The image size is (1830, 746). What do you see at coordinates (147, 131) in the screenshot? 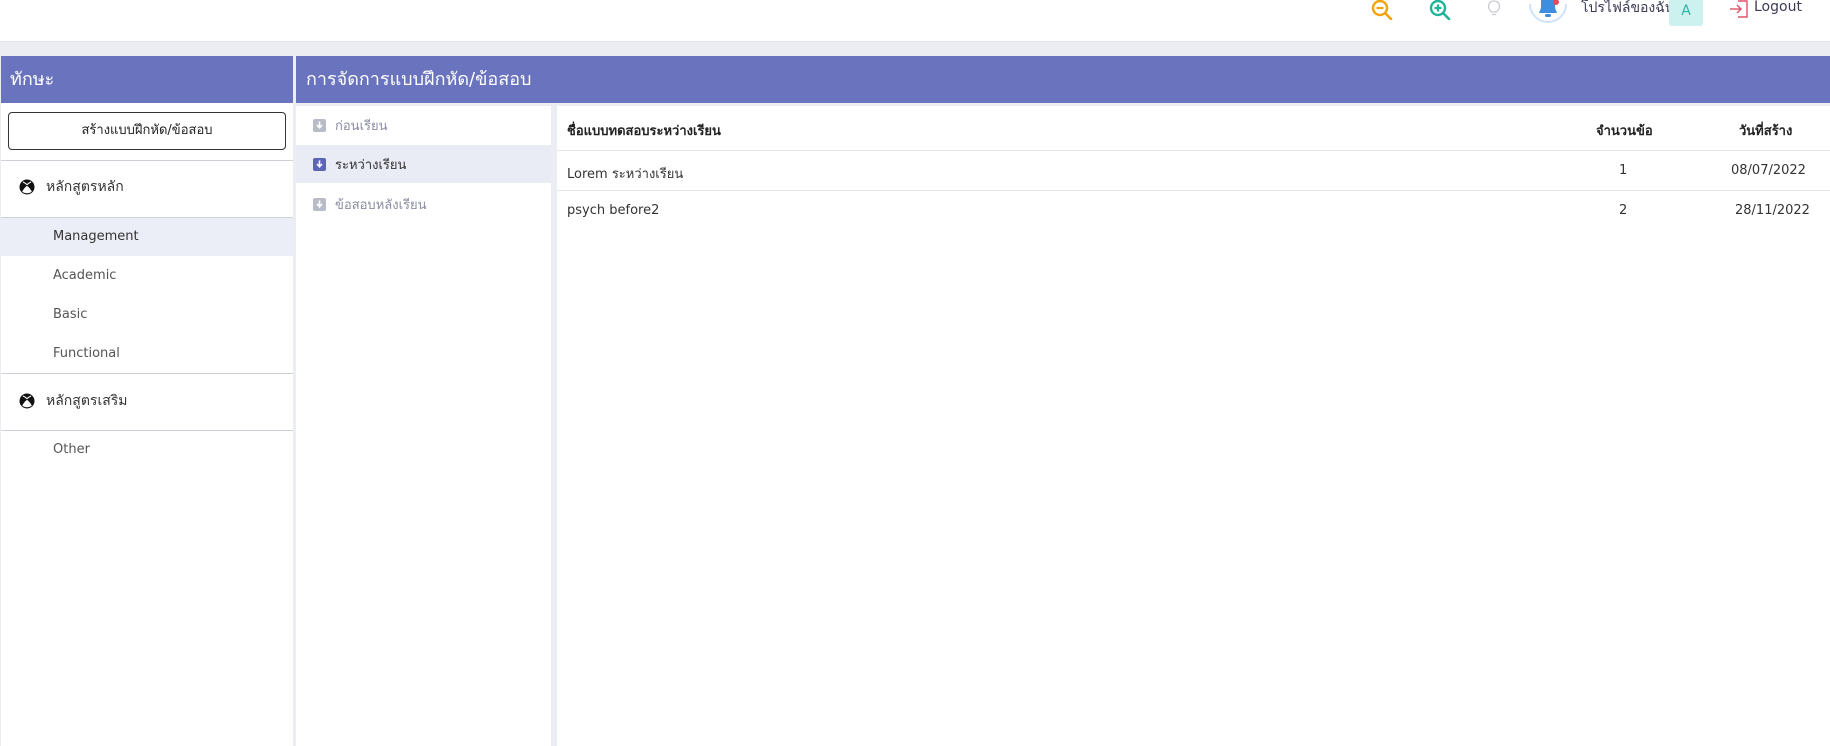
I see `create-exercise-button: สร้างแบบฝึกหัด/ข้อสอบ` at bounding box center [147, 131].